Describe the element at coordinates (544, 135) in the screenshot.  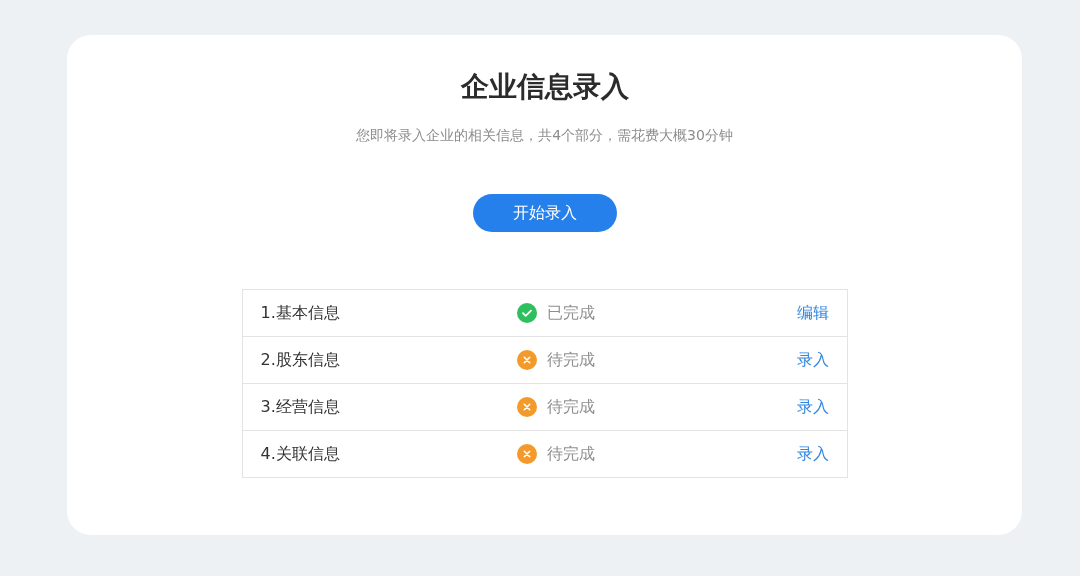
I see `page-subtitle: 您即将录入企业的相关信息，共4个部分，需花费大概30分钟` at that location.